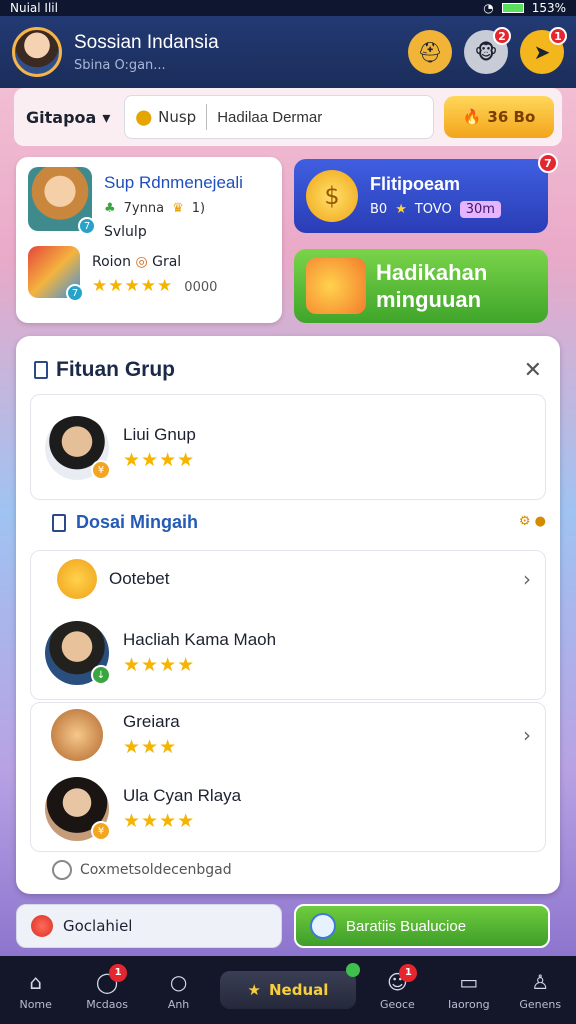 Image resolution: width=576 pixels, height=1024 pixels. What do you see at coordinates (42, 926) in the screenshot?
I see `ladybug-icon` at bounding box center [42, 926].